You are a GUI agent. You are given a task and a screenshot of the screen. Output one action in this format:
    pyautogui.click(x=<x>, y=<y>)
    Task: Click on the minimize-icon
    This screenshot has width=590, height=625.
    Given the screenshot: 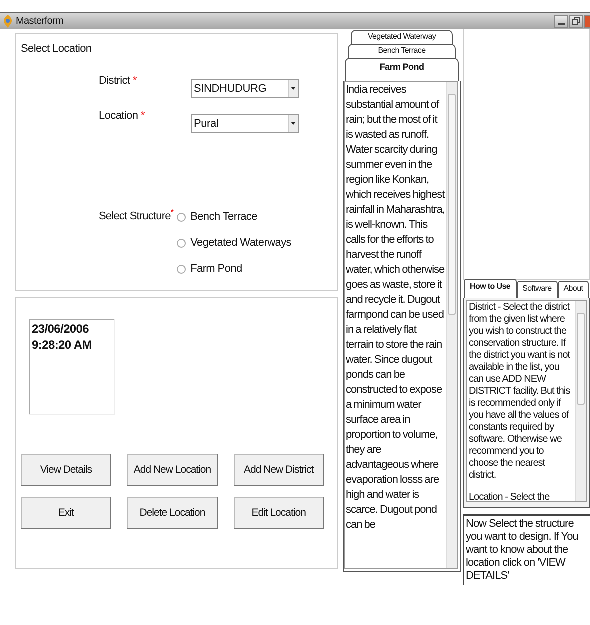 What is the action you would take?
    pyautogui.click(x=561, y=23)
    